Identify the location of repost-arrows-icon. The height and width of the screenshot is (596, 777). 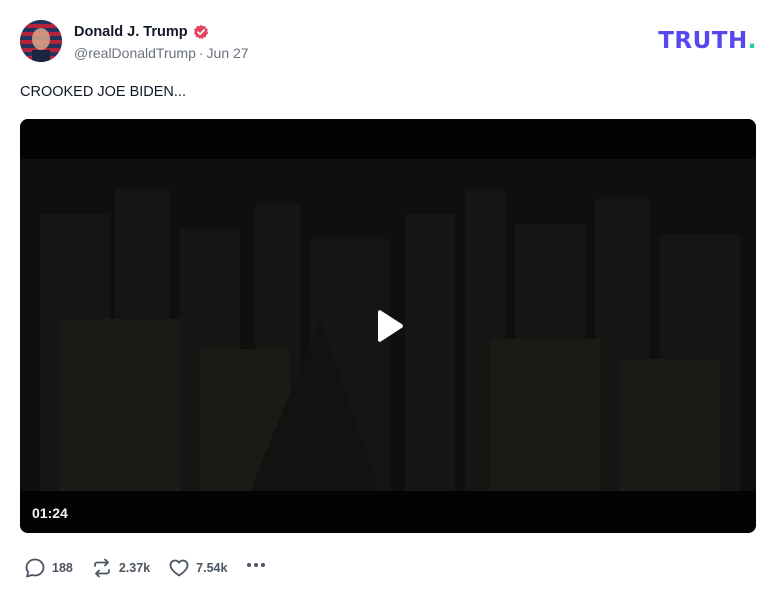
(102, 568).